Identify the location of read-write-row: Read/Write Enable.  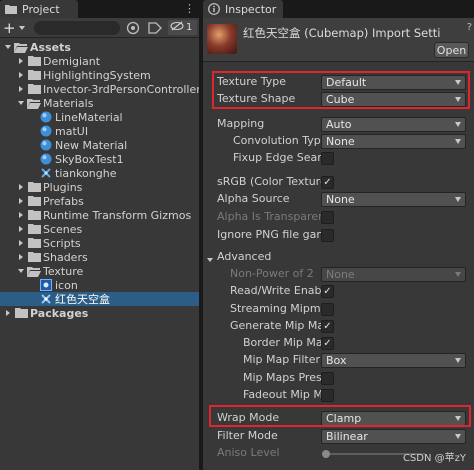
(338, 291).